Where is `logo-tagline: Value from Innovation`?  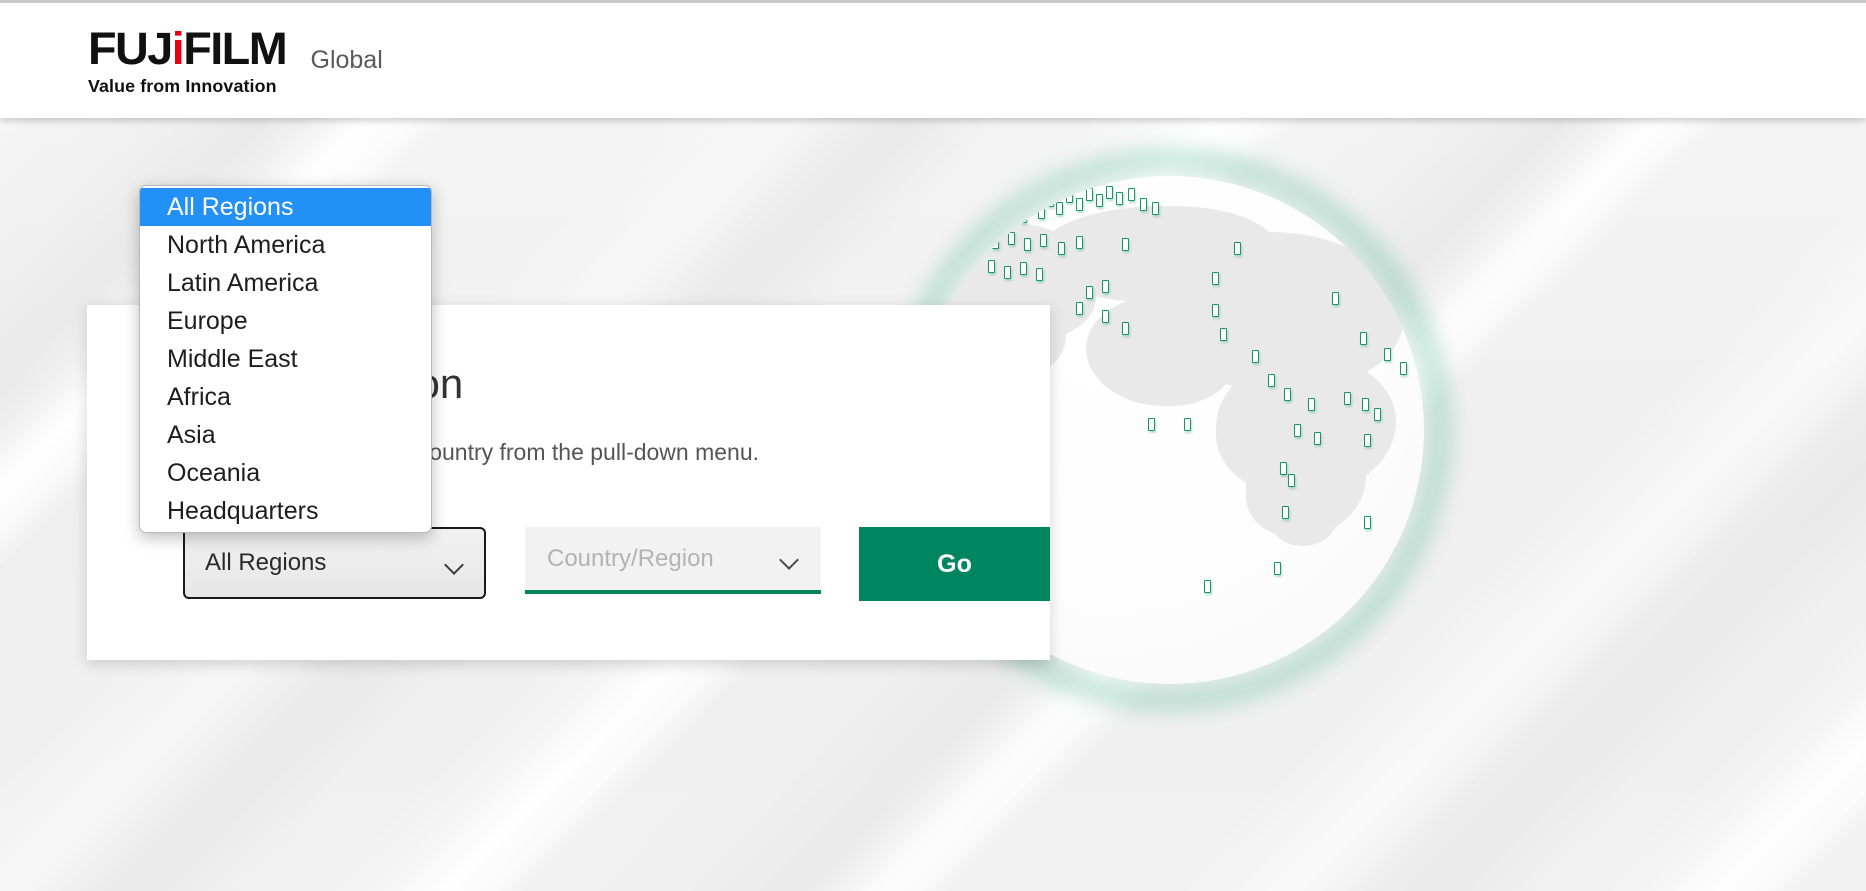
logo-tagline: Value from Innovation is located at coordinates (182, 85).